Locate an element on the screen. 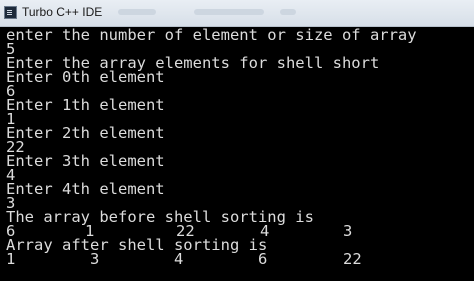 The image size is (474, 281). console-app-icon is located at coordinates (10, 12).